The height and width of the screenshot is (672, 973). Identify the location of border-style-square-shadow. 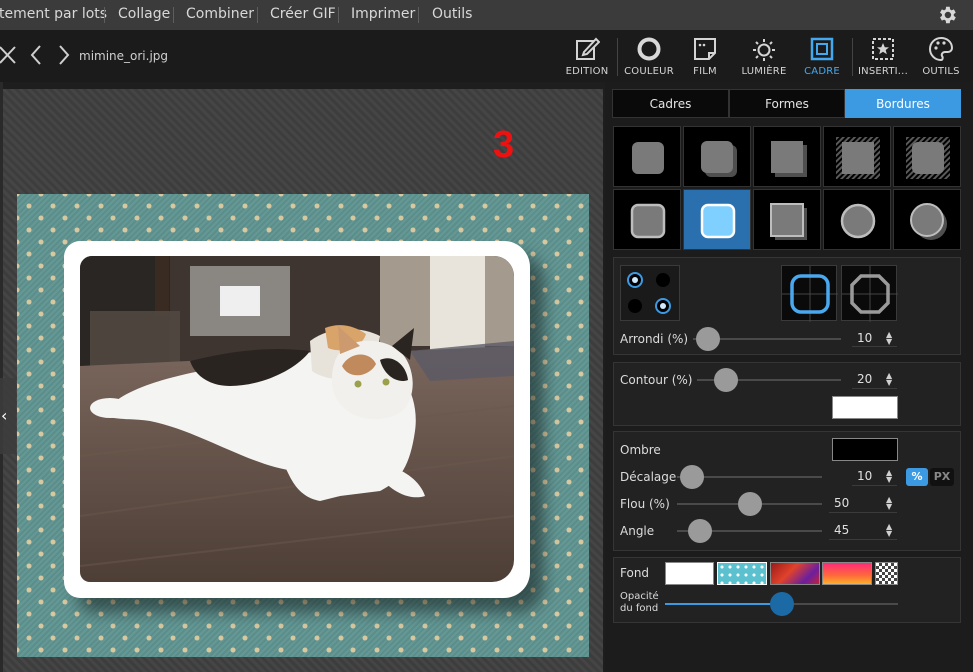
(787, 156).